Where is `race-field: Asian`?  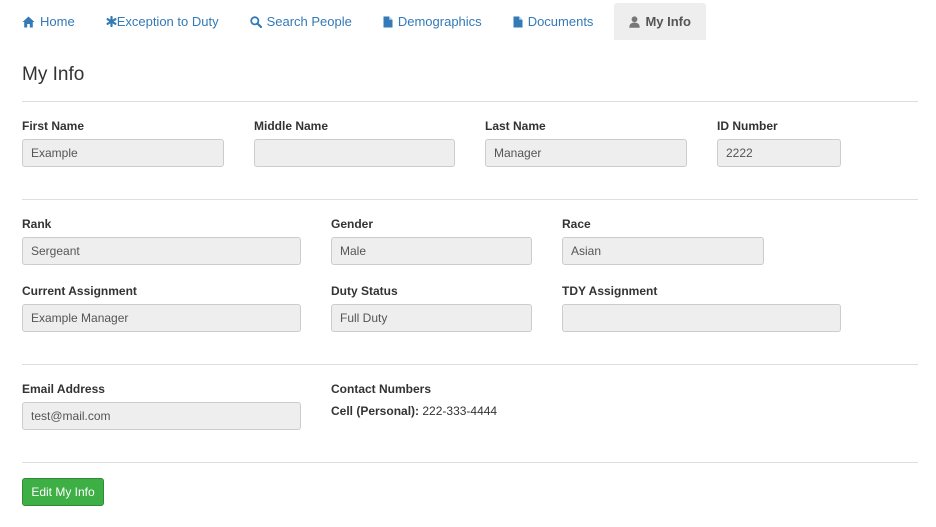
race-field: Asian is located at coordinates (663, 251).